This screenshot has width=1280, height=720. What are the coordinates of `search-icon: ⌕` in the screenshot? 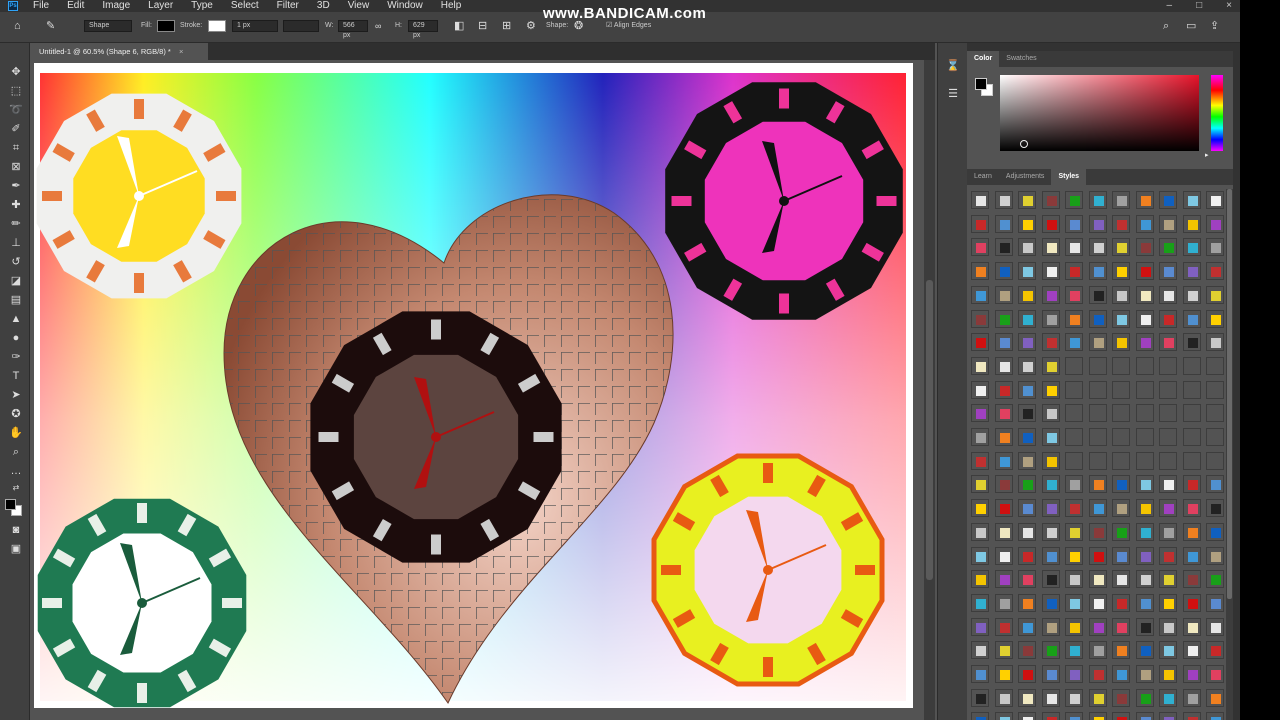 It's located at (1166, 26).